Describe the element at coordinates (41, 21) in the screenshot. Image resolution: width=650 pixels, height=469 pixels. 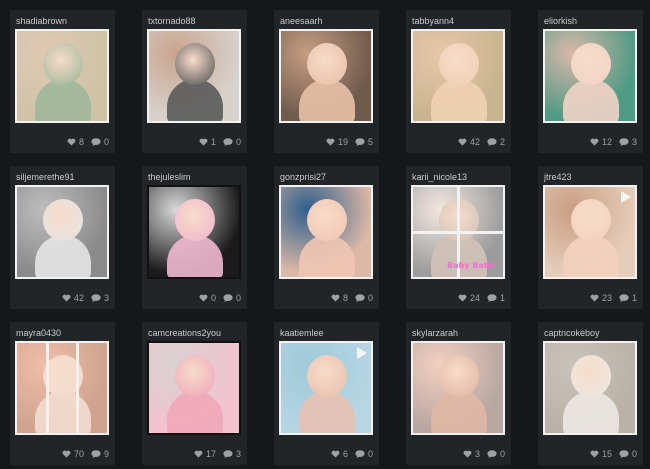
I see `username-link: shadiabrown` at that location.